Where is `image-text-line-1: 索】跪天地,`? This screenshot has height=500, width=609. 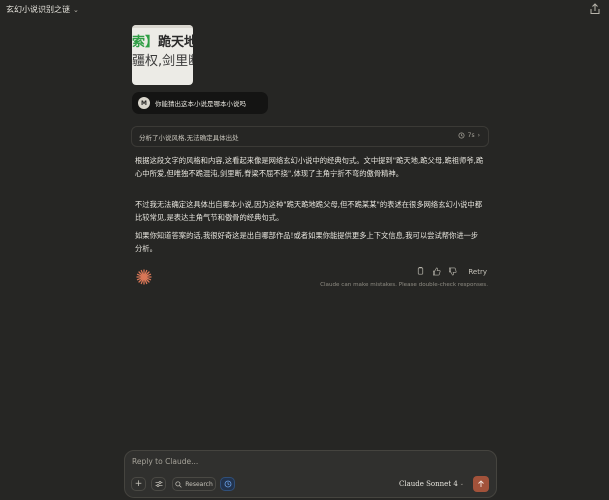
image-text-line-1: 索】跪天地, is located at coordinates (162, 40).